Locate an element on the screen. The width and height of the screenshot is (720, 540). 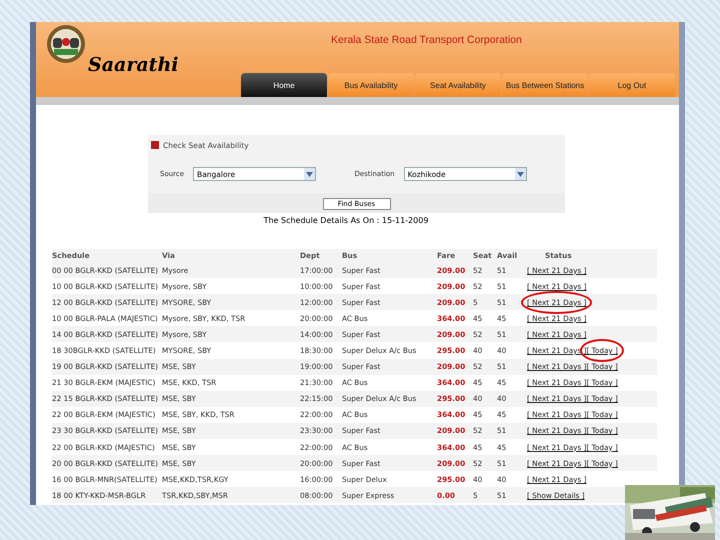
emblem-icon is located at coordinates (66, 44).